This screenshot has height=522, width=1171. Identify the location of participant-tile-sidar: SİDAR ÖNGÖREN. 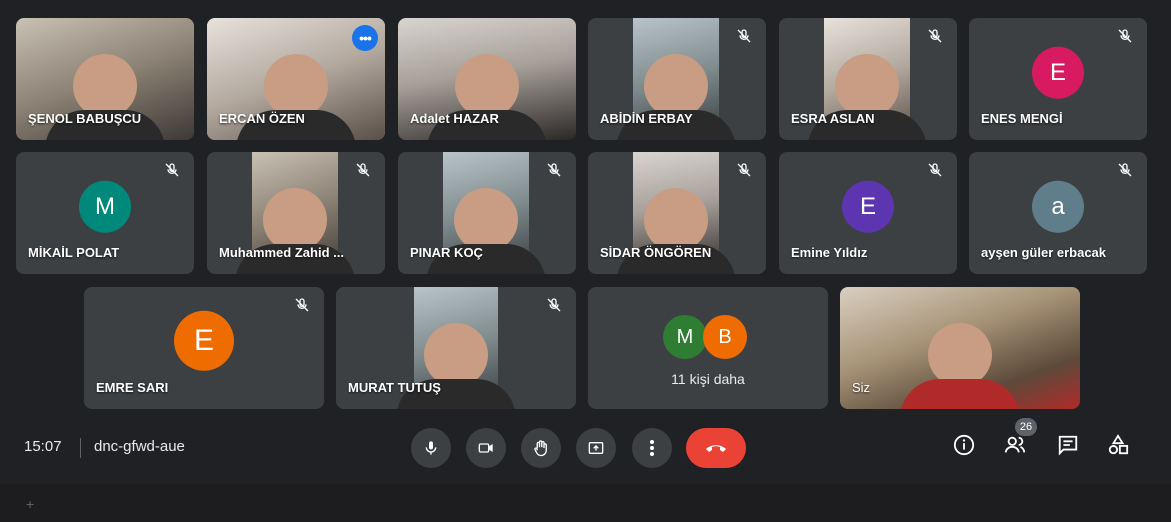
(677, 213).